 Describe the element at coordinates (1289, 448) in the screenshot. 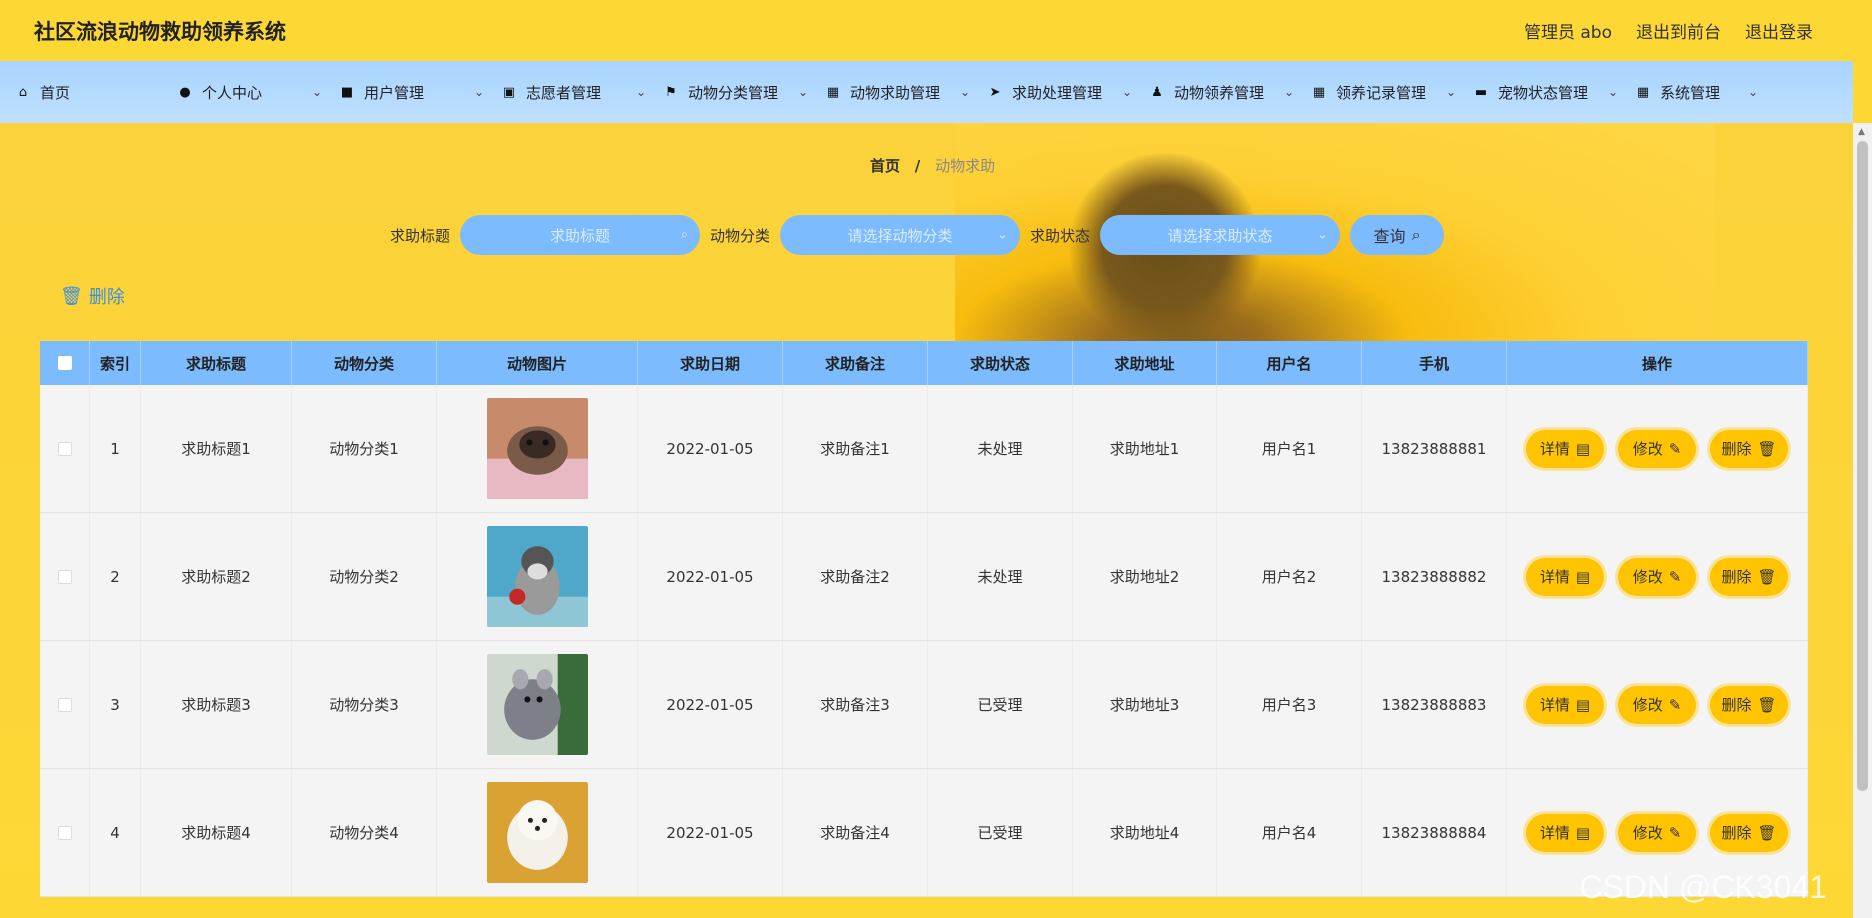

I see `cell-user: 用户名1` at that location.